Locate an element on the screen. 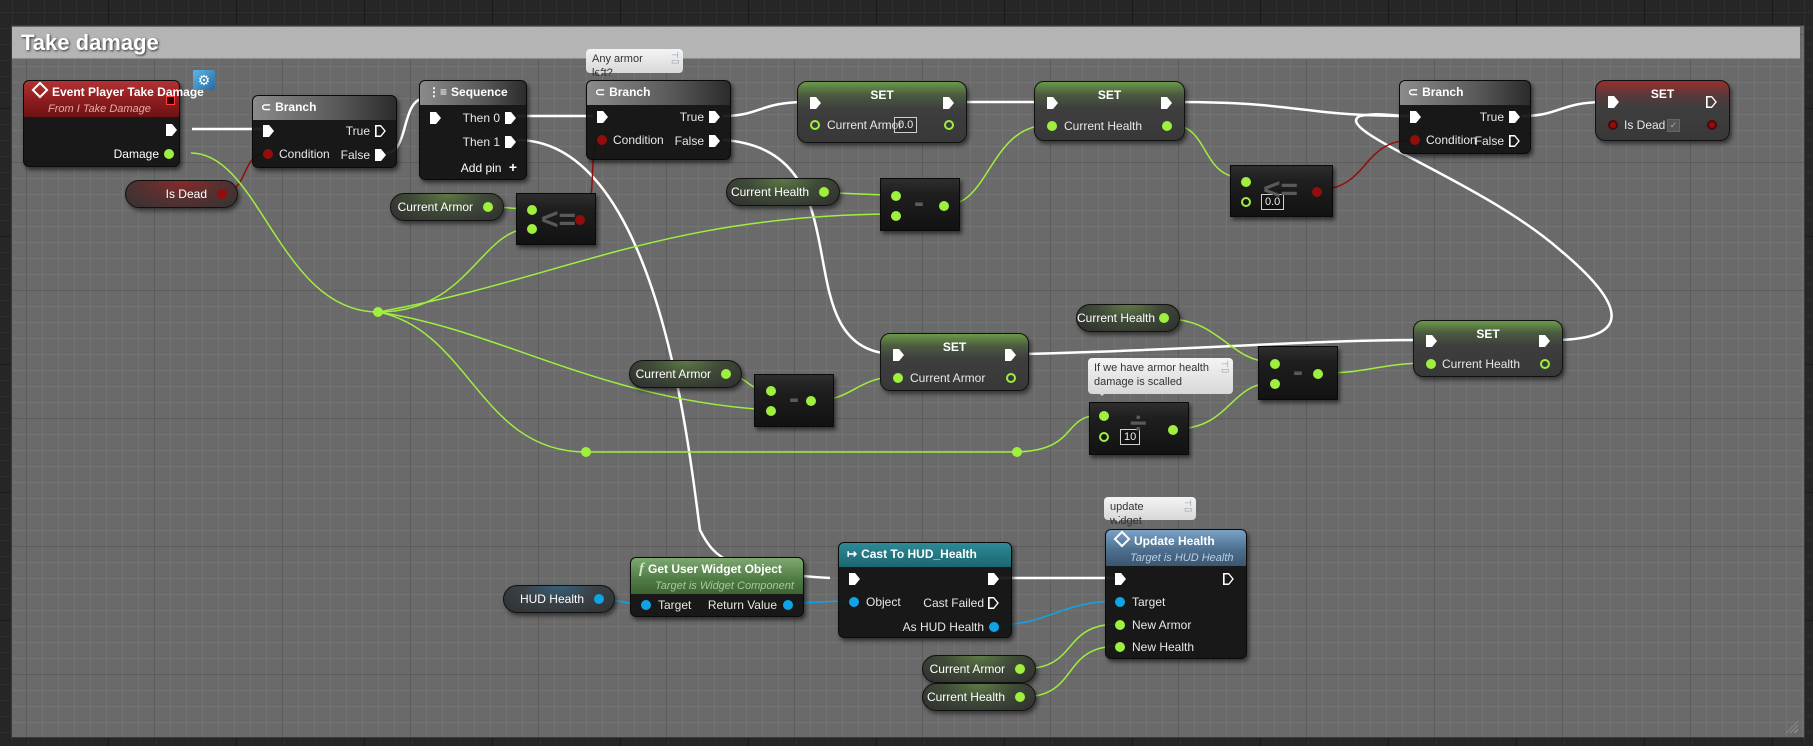 This screenshot has height=746, width=1813. cast-failed-pin is located at coordinates (993, 603).